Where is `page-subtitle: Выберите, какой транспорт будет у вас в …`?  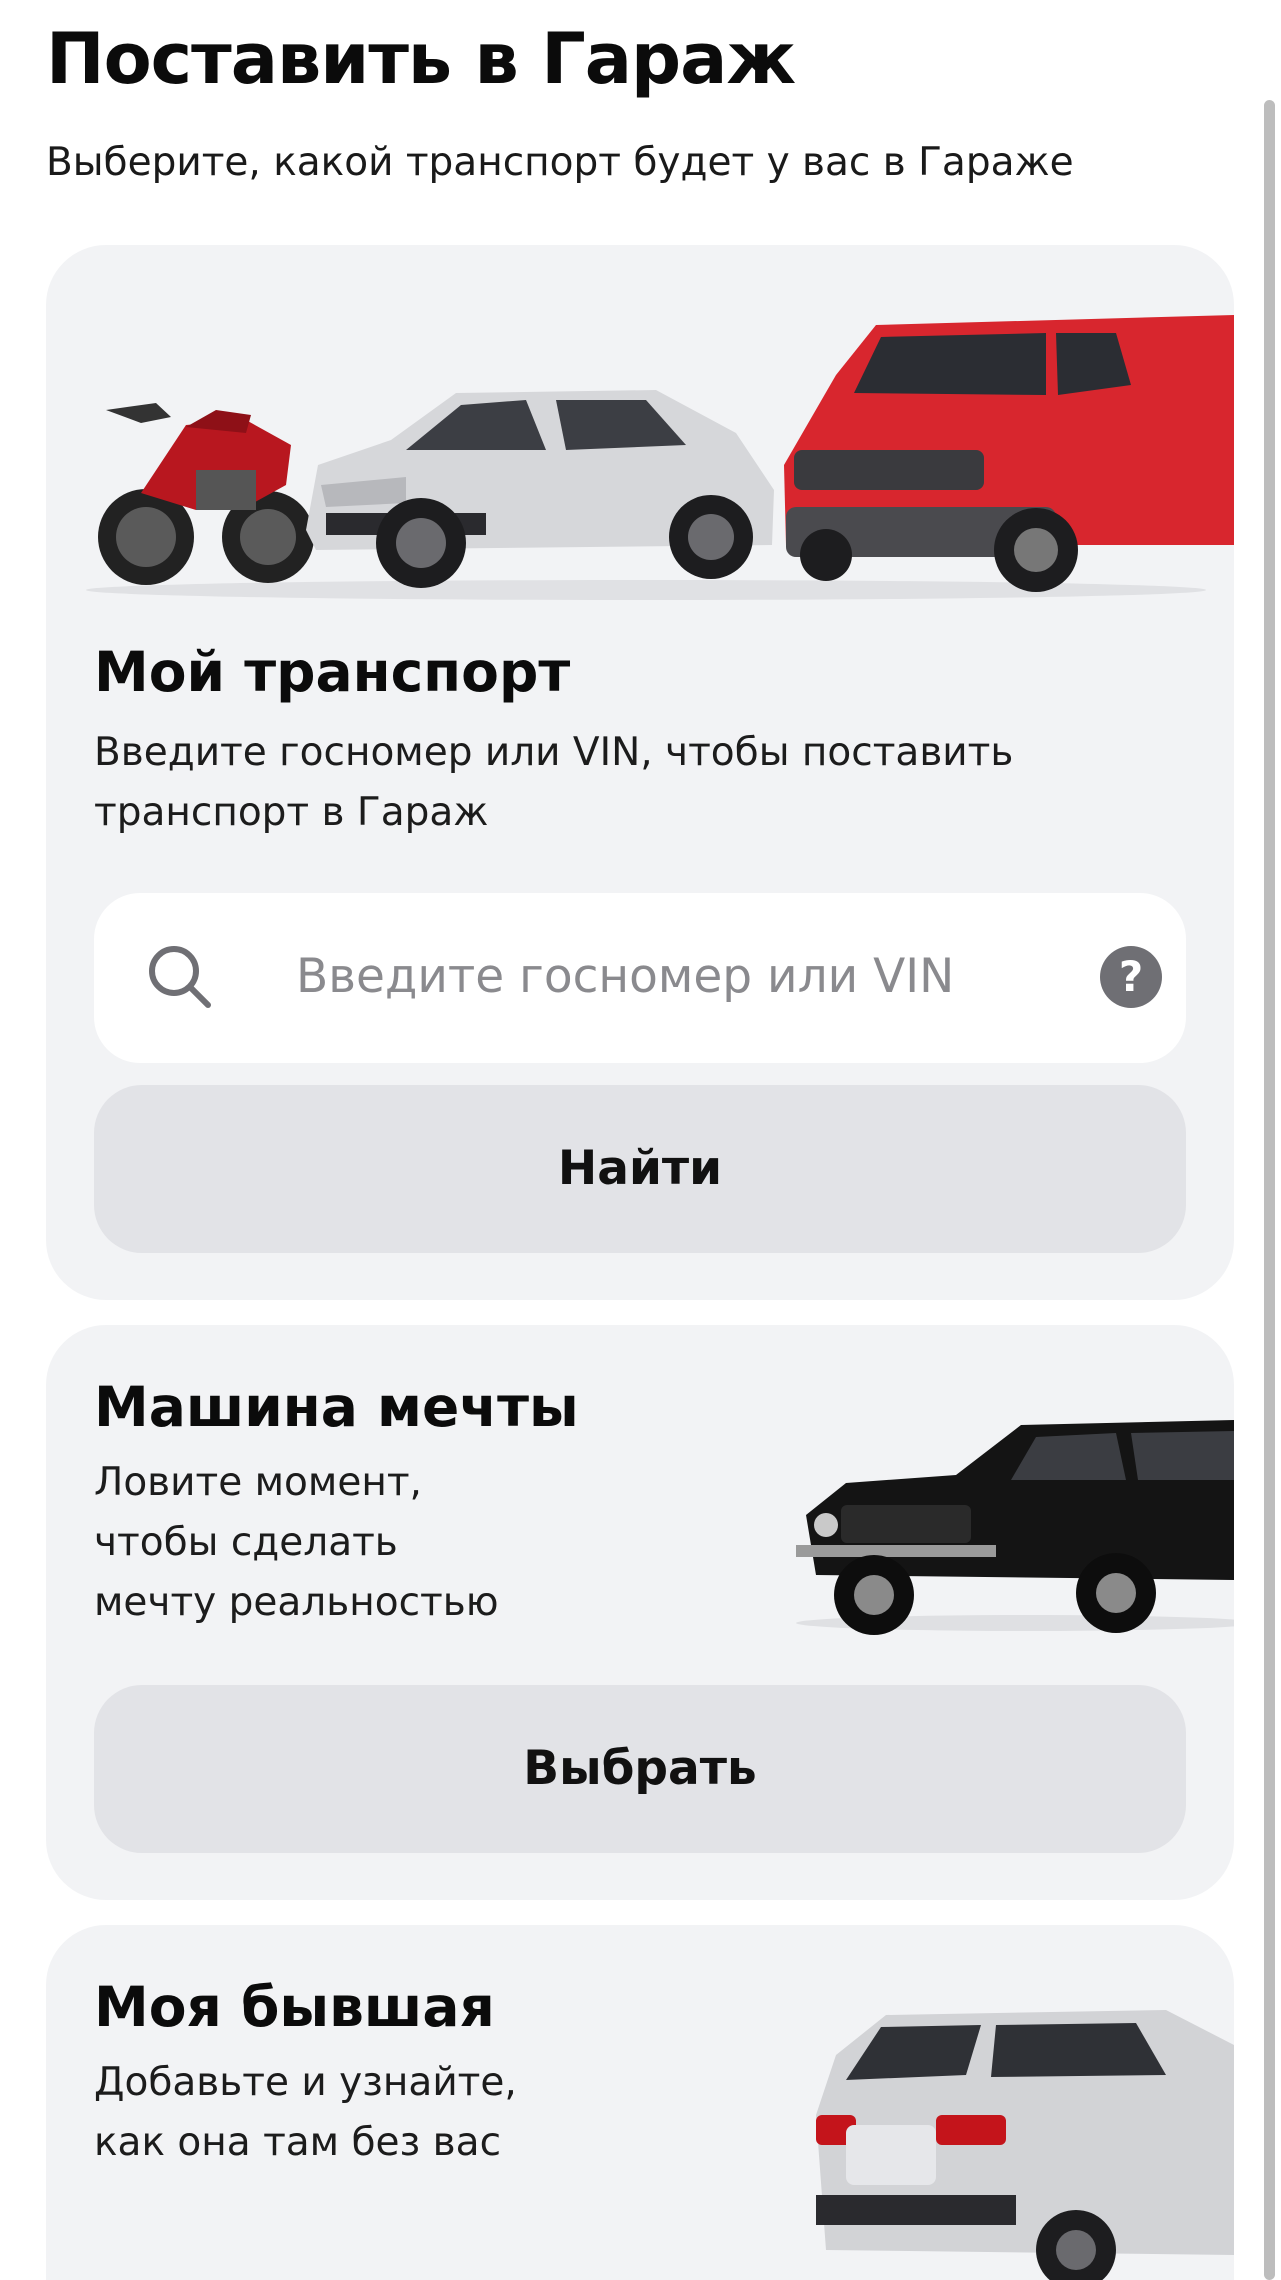 page-subtitle: Выберите, какой транспорт будет у вас в … is located at coordinates (560, 162).